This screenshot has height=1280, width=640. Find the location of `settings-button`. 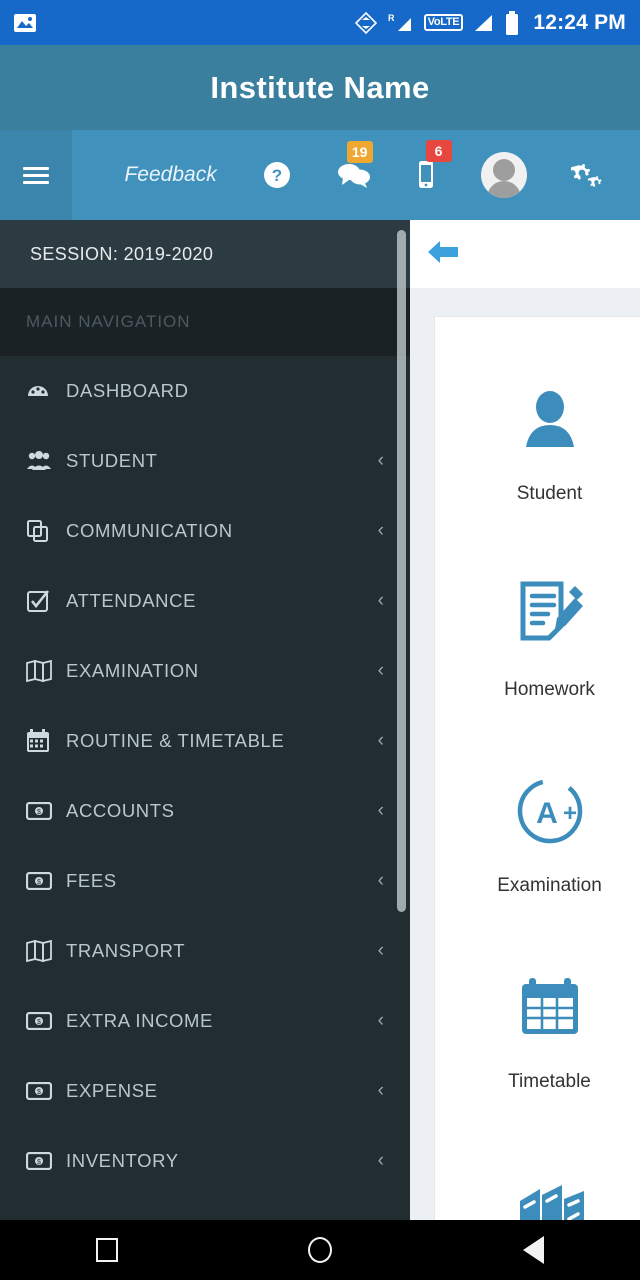

settings-button is located at coordinates (587, 175).